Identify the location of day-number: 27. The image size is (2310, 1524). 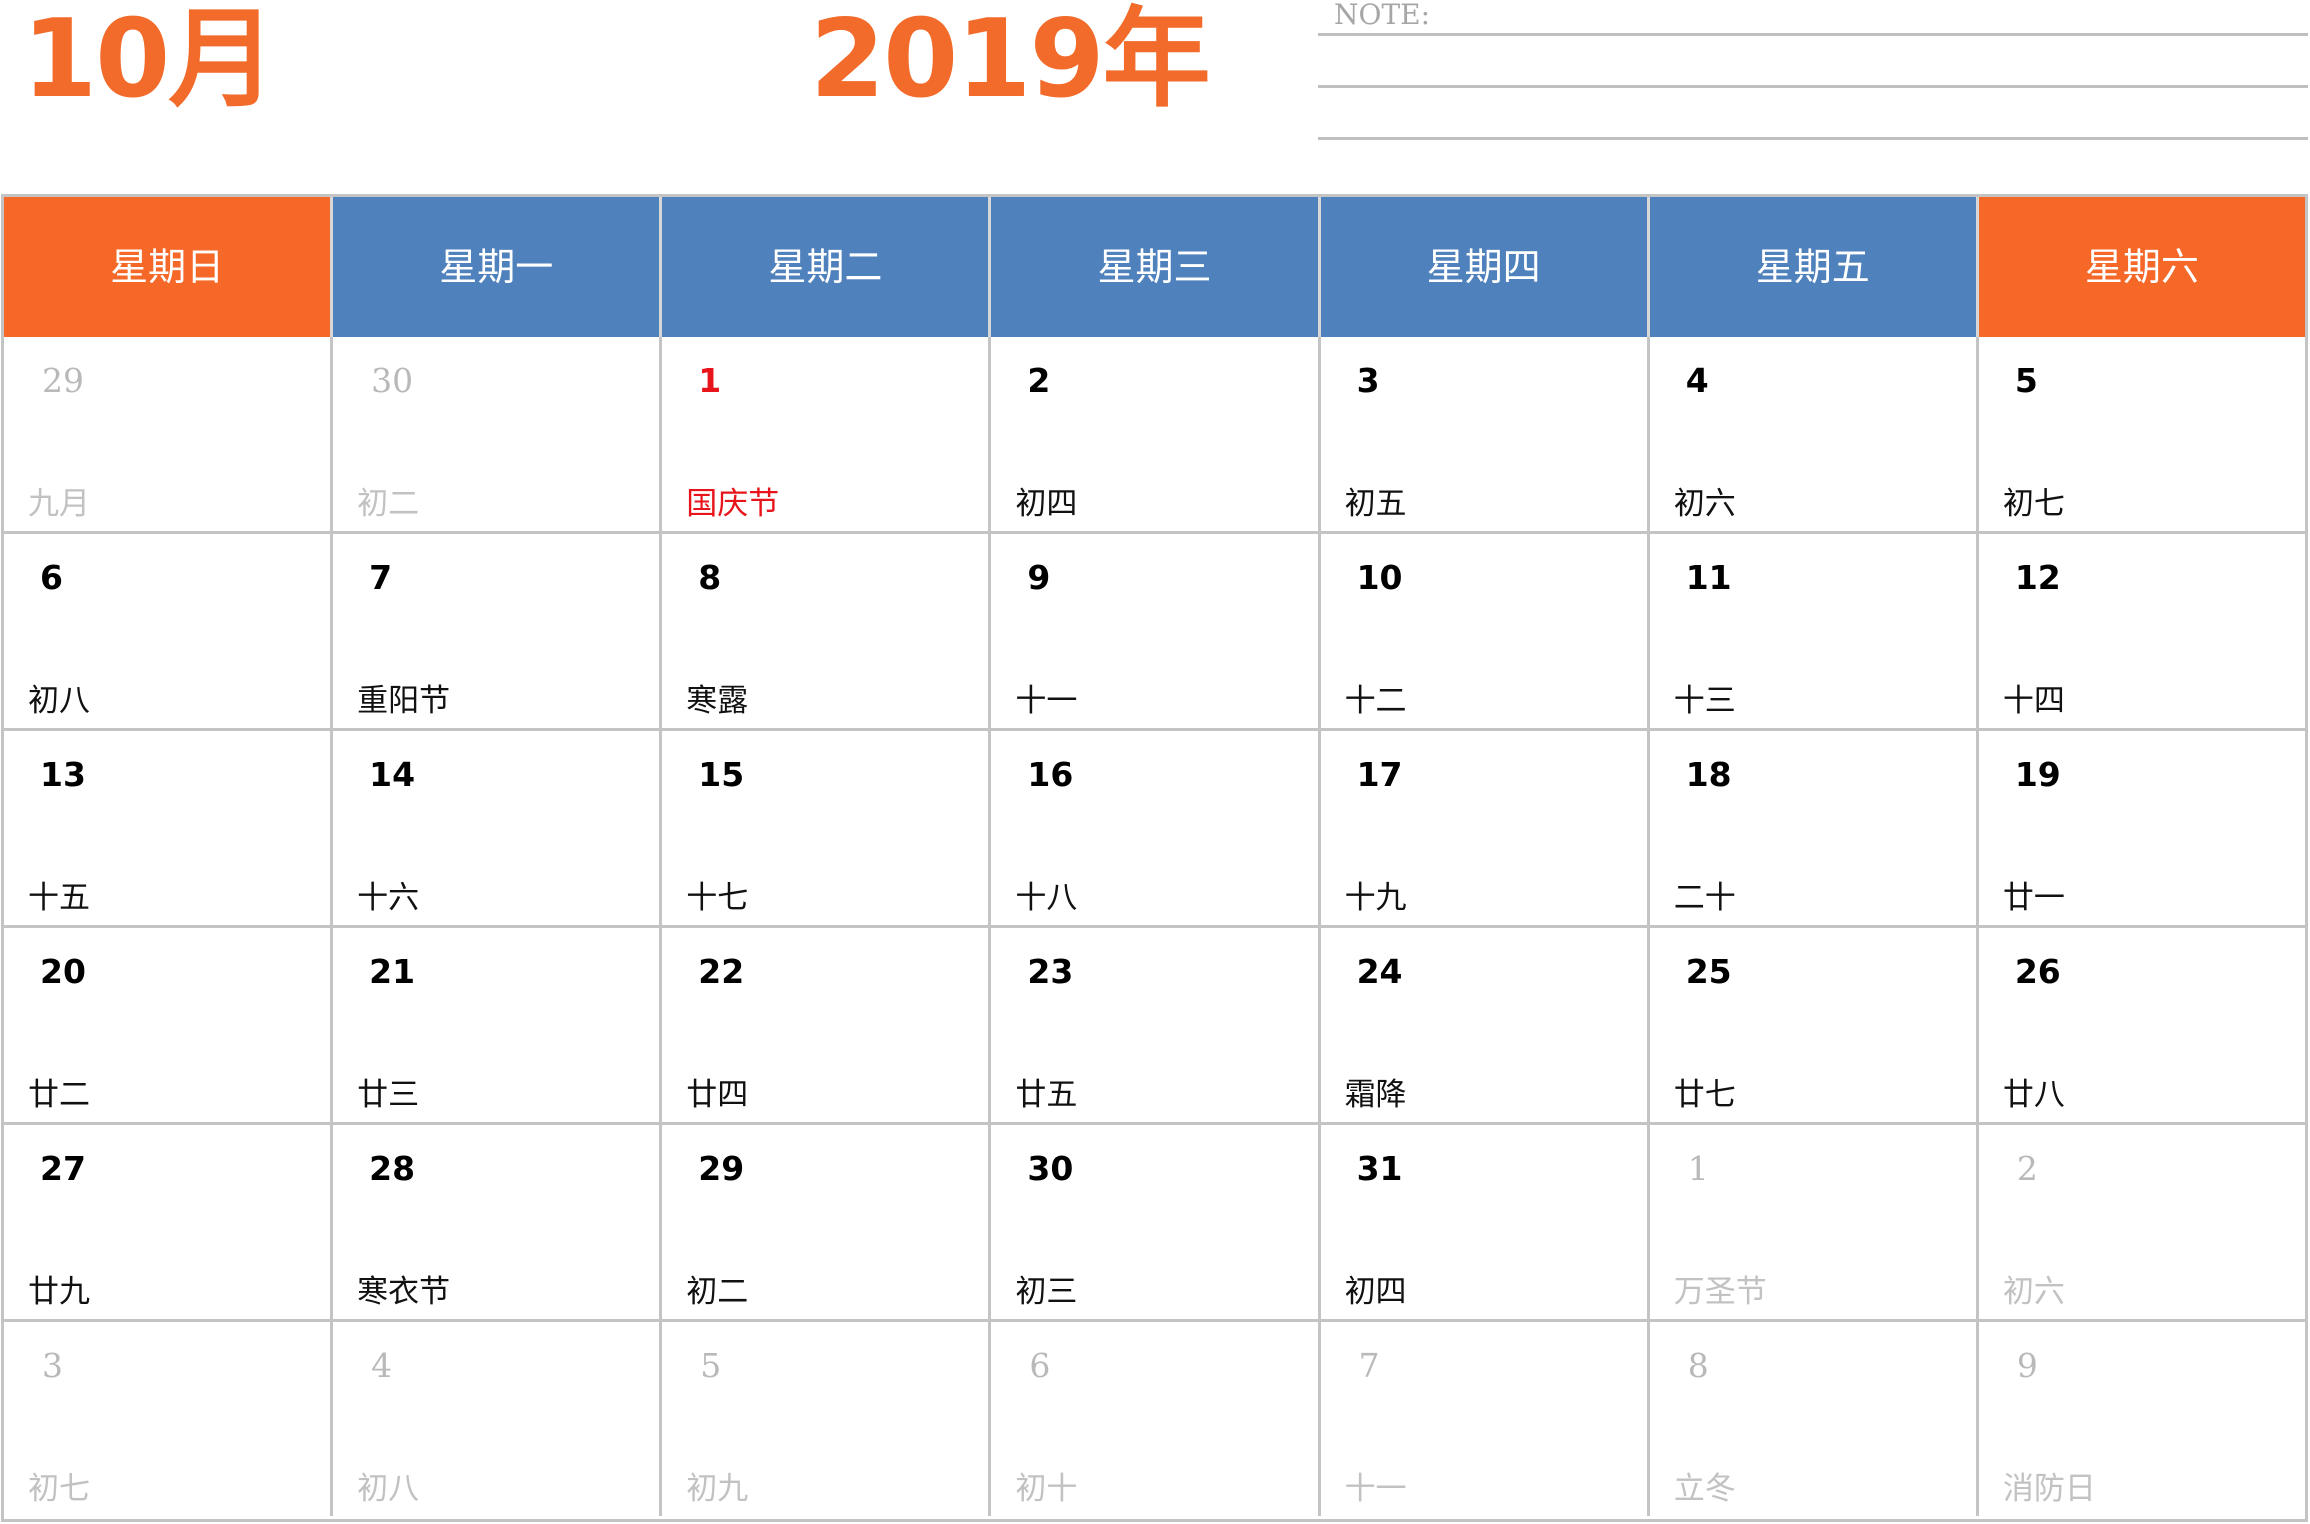
(63, 1168).